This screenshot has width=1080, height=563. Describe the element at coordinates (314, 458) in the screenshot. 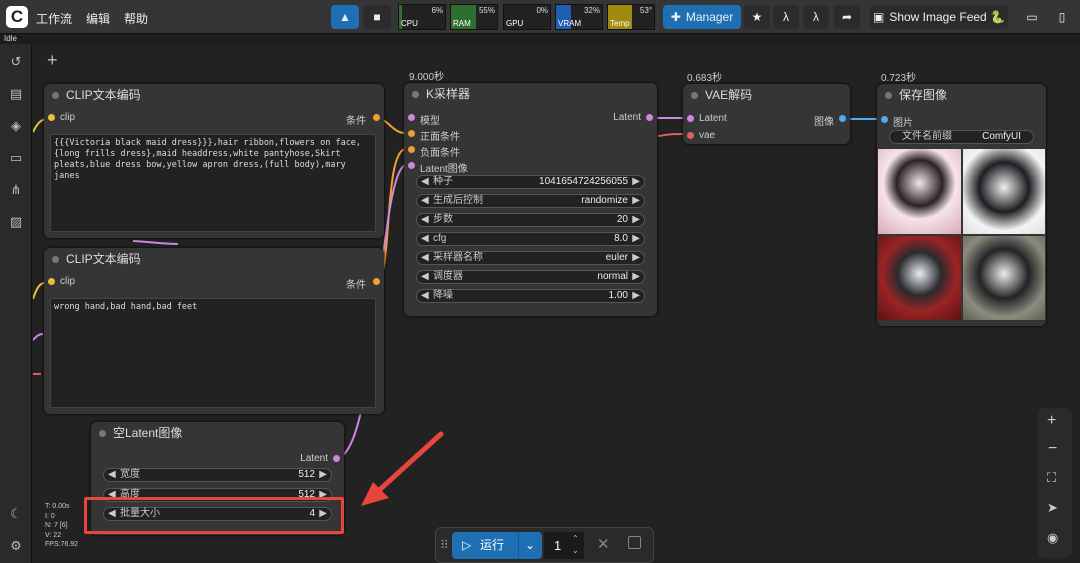

I see `latent-output-label: Latent` at that location.